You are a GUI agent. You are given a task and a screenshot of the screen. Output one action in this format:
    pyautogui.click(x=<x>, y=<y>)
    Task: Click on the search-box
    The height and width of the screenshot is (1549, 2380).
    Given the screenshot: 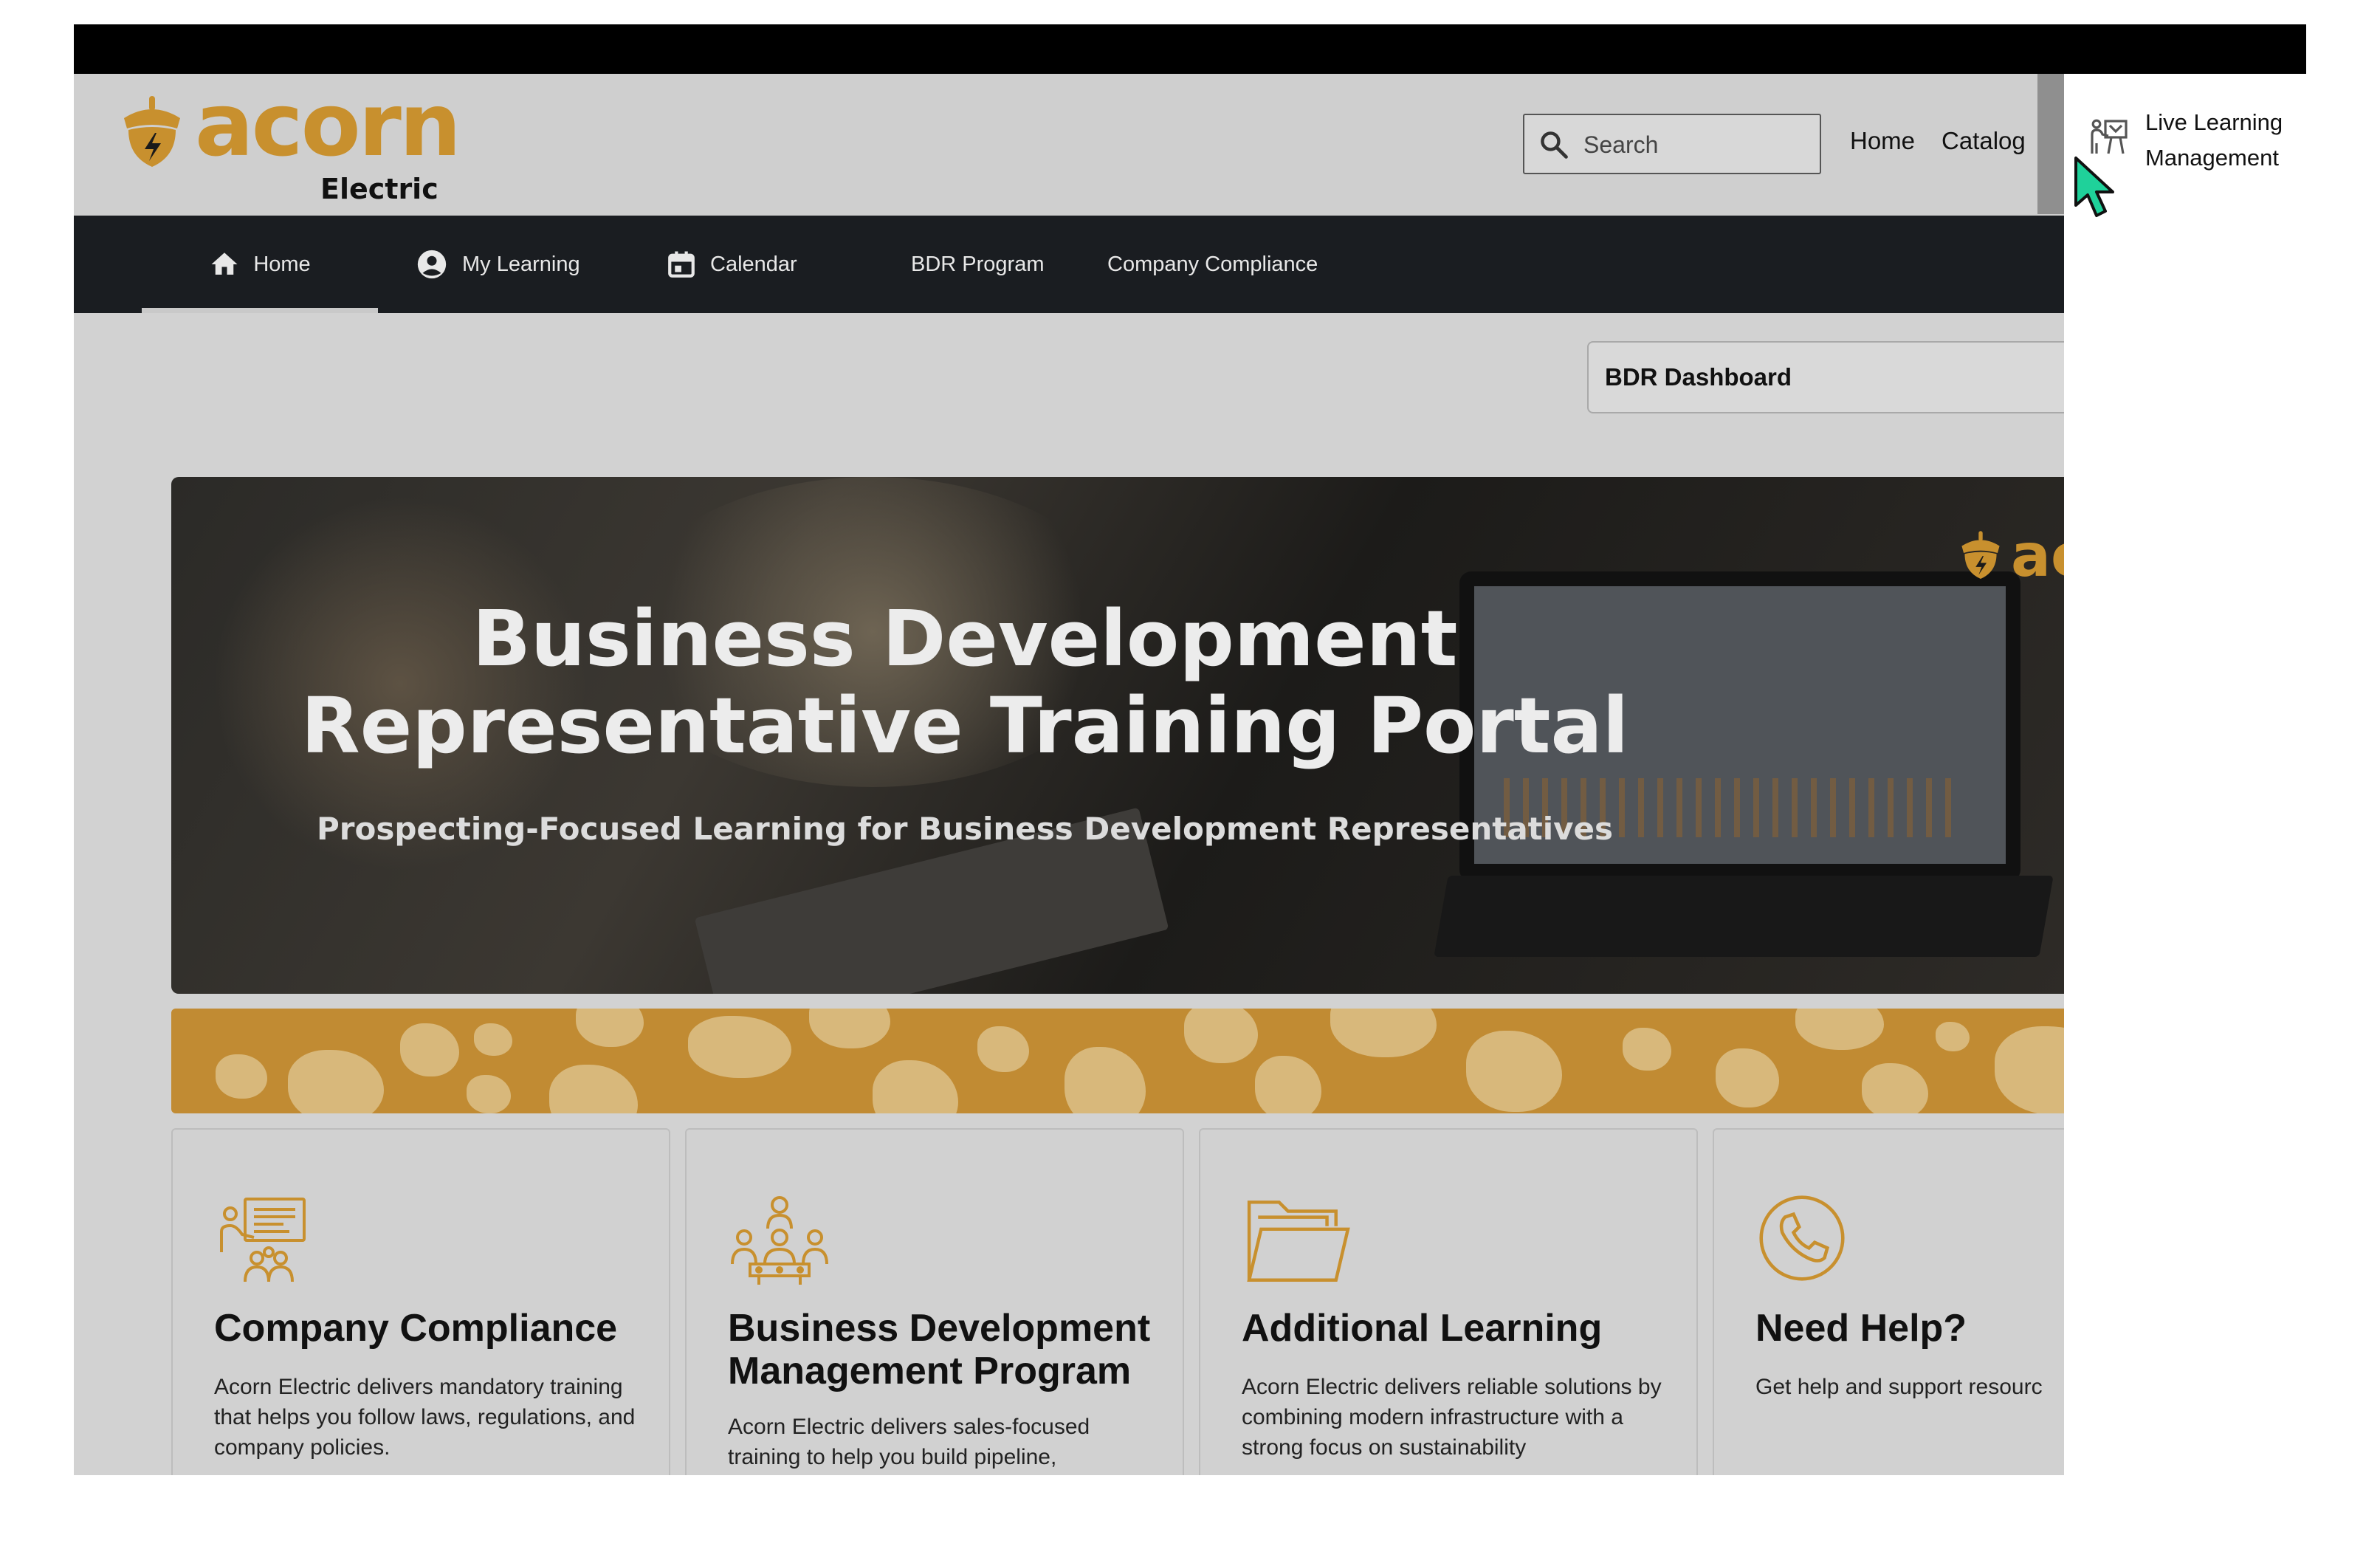 What is the action you would take?
    pyautogui.click(x=1672, y=144)
    